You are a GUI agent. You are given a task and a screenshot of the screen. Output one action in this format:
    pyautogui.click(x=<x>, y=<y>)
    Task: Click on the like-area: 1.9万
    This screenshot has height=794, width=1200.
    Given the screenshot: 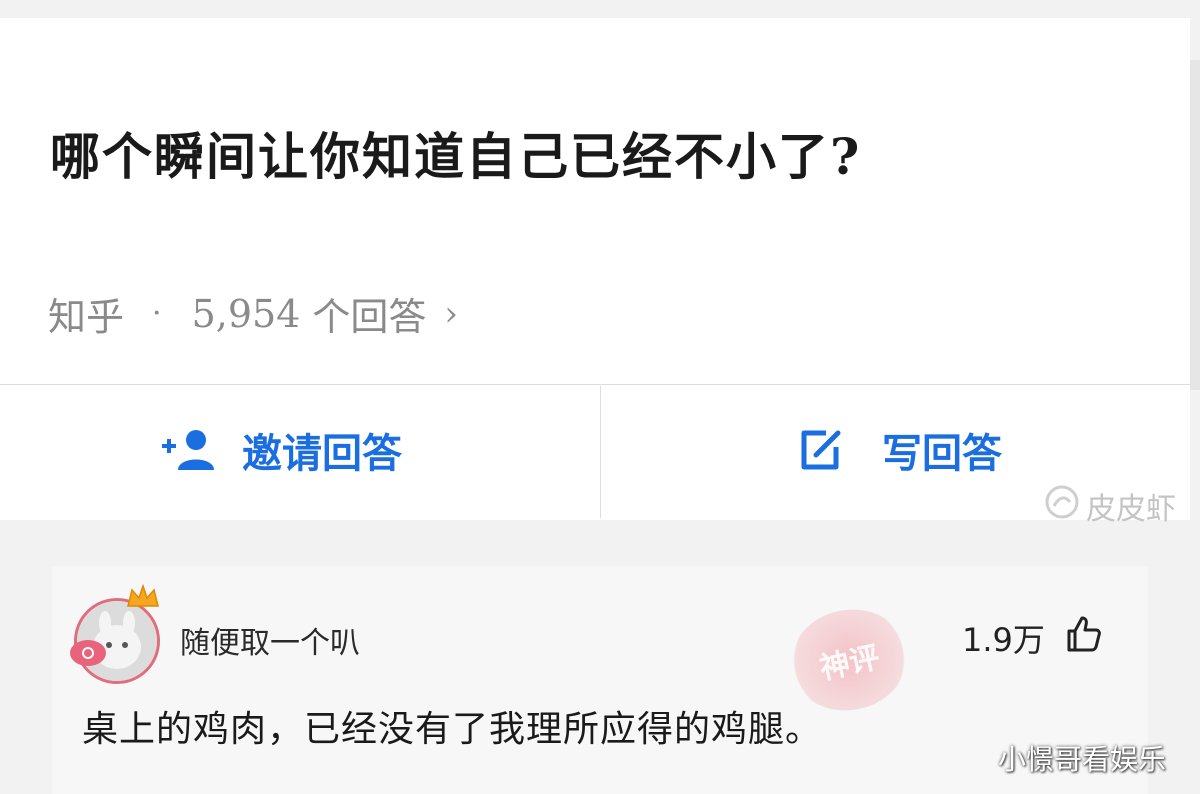 What is the action you would take?
    pyautogui.click(x=1032, y=638)
    